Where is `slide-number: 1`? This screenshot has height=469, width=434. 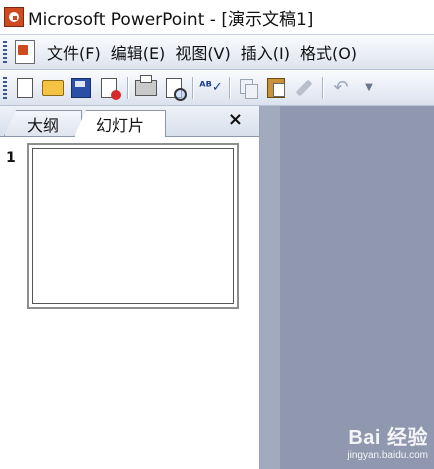
slide-number: 1 is located at coordinates (11, 158).